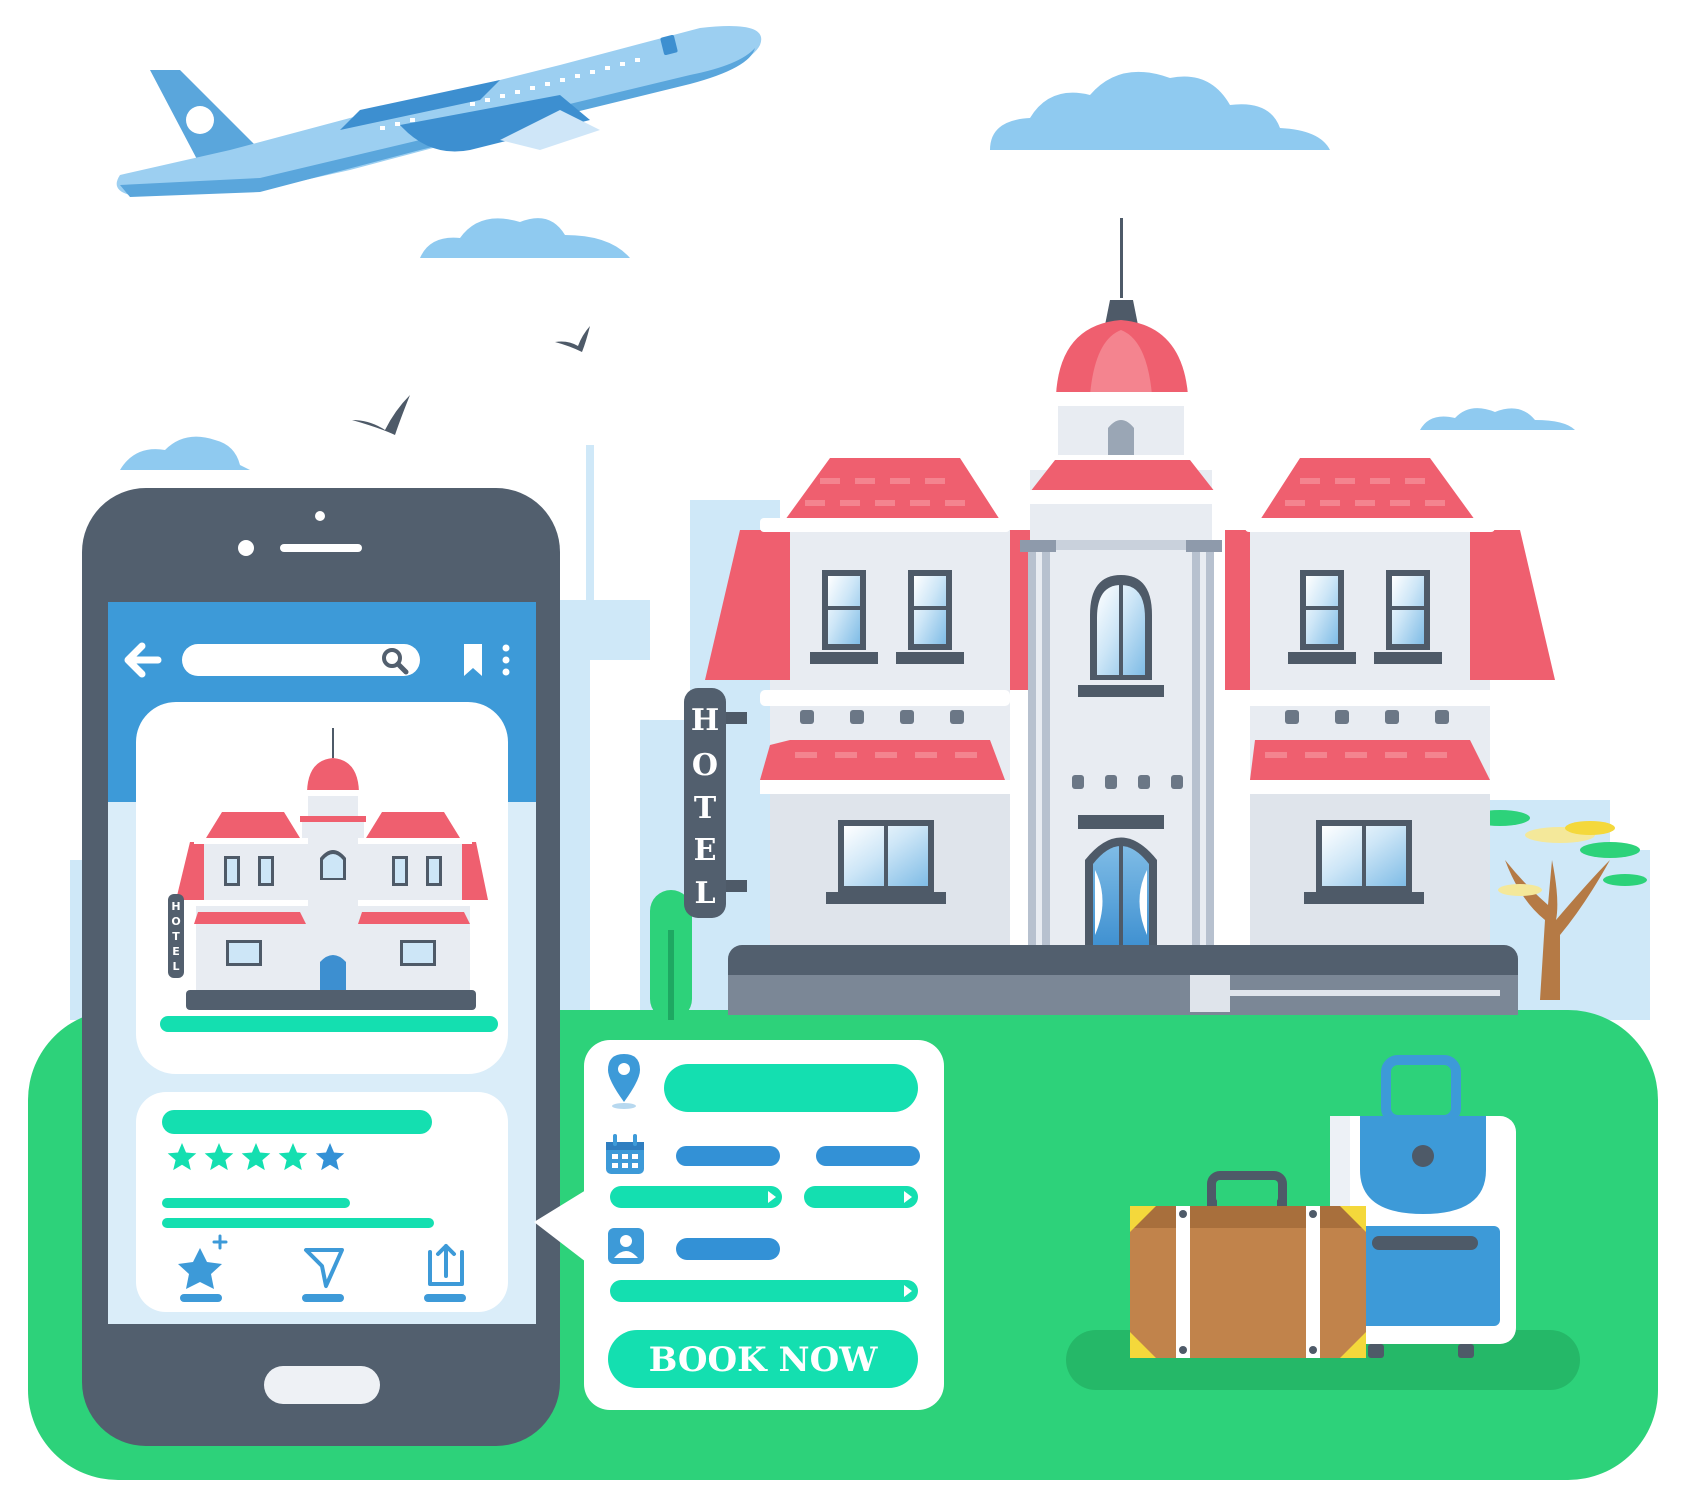 The width and height of the screenshot is (1690, 1489). What do you see at coordinates (764, 1291) in the screenshot?
I see `guest-dropdown` at bounding box center [764, 1291].